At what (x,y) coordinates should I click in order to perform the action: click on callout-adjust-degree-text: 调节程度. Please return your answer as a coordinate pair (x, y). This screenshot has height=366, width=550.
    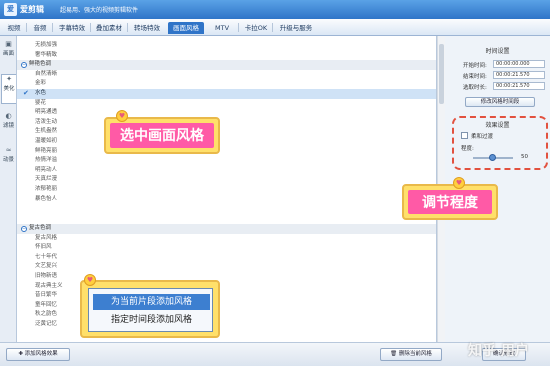
    Looking at the image, I should click on (450, 202).